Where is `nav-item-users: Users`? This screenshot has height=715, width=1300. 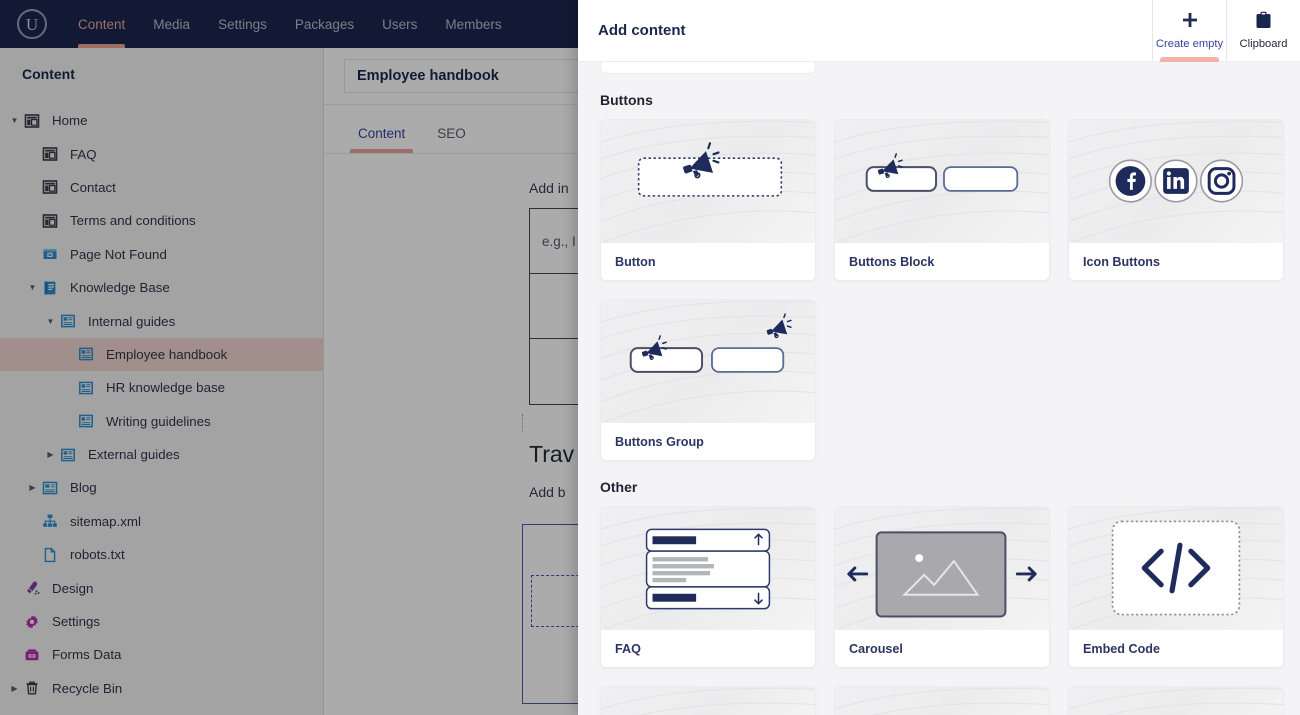
nav-item-users: Users is located at coordinates (399, 24).